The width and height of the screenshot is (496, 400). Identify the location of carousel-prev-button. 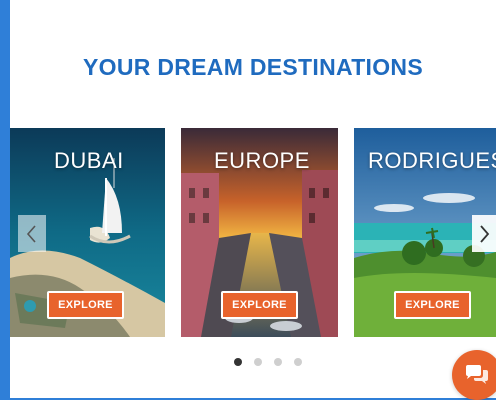
(32, 233).